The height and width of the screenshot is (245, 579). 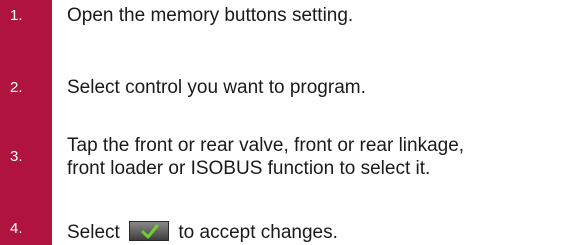 What do you see at coordinates (258, 232) in the screenshot?
I see `step-text-after: to accept changes.` at bounding box center [258, 232].